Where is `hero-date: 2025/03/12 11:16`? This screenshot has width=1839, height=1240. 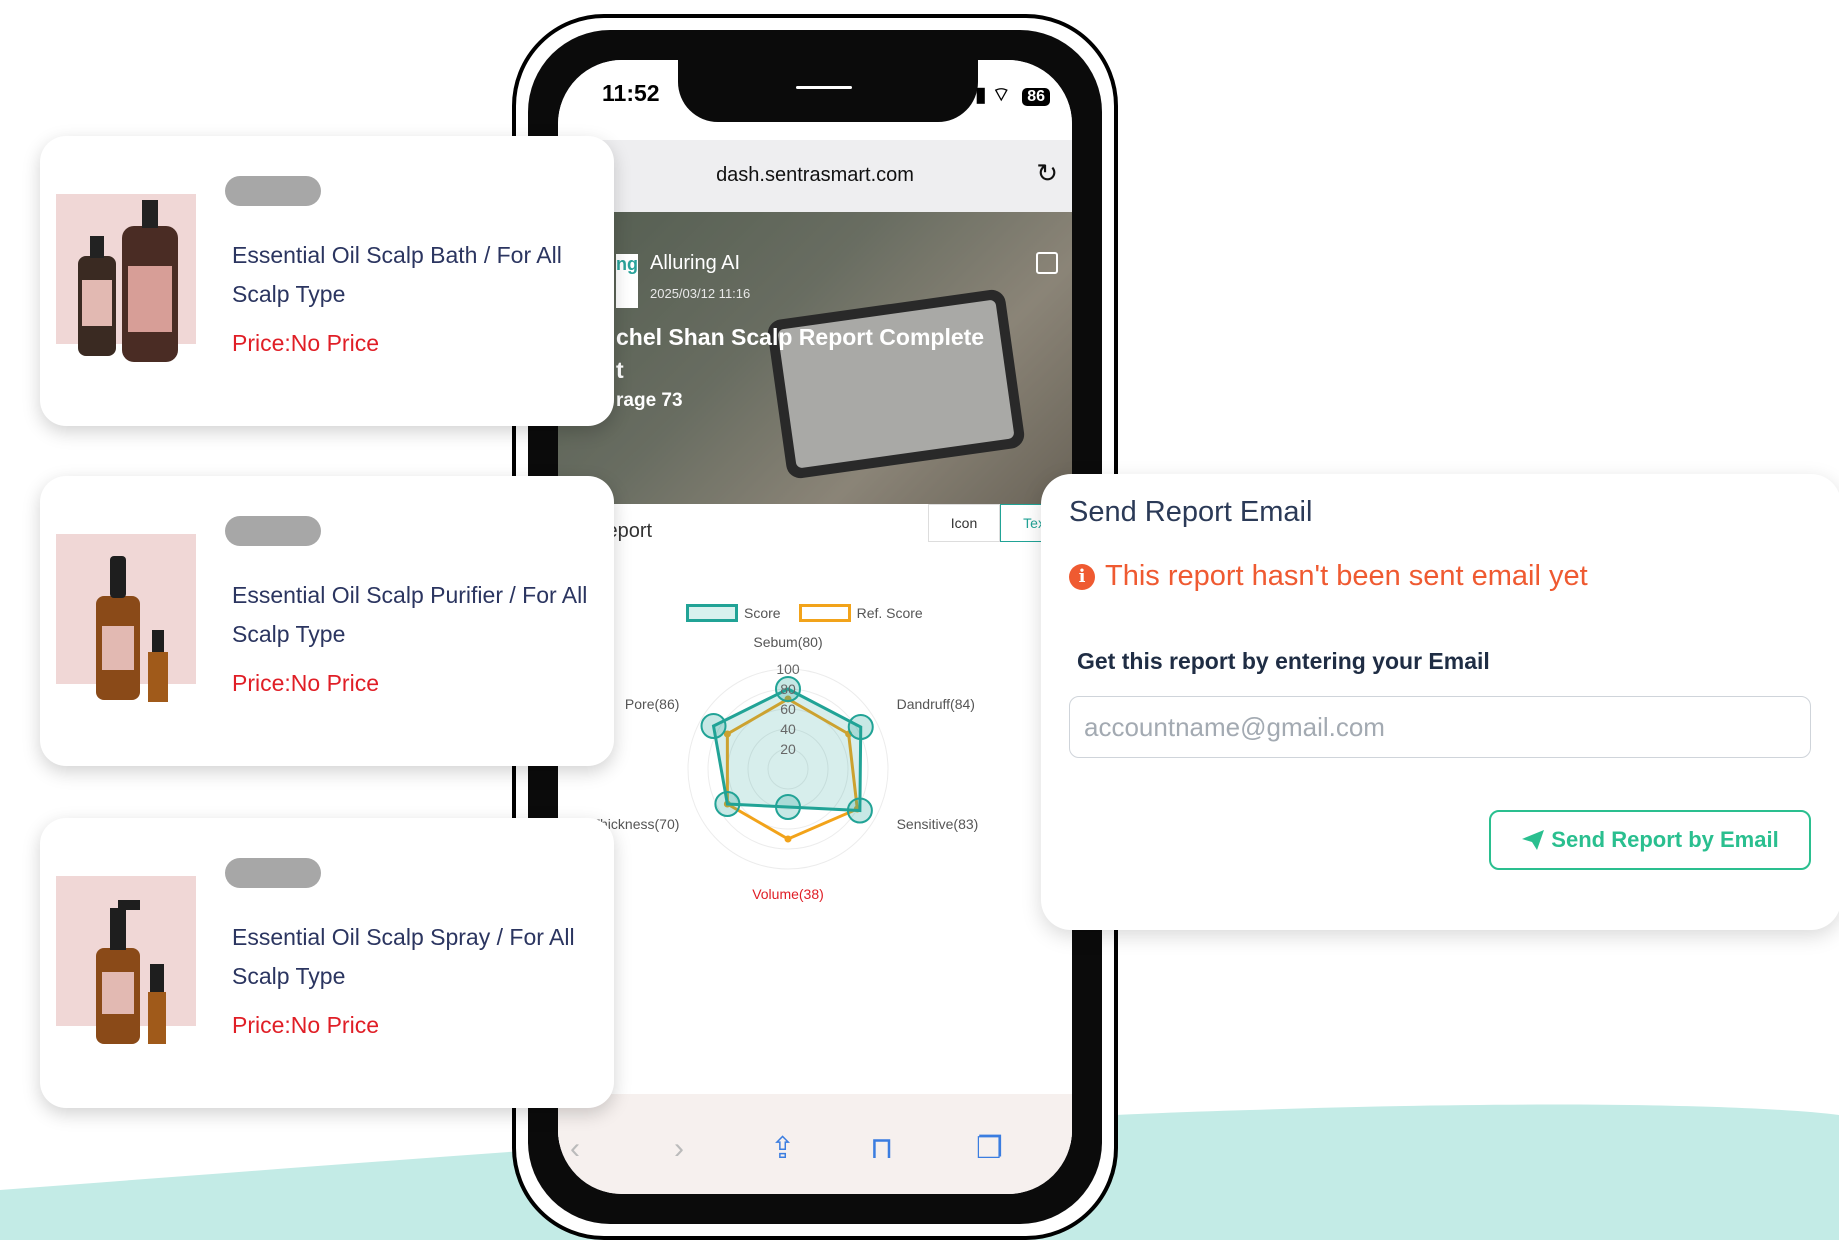
hero-date: 2025/03/12 11:16 is located at coordinates (700, 293).